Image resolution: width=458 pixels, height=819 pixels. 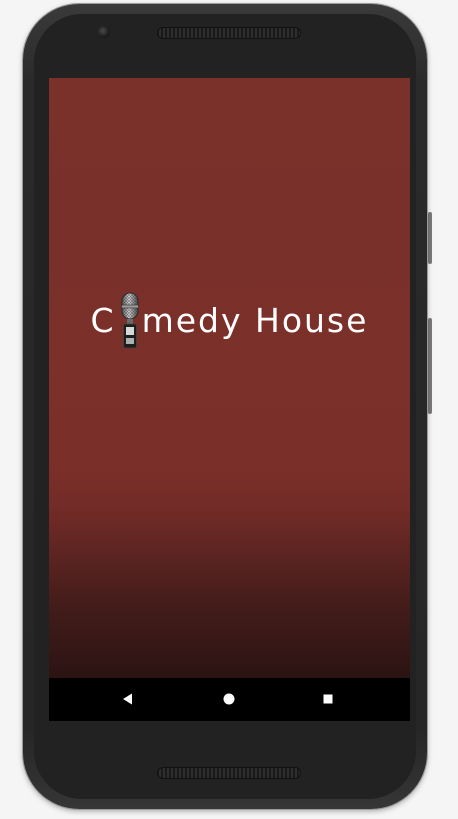 What do you see at coordinates (104, 32) in the screenshot?
I see `front-camera` at bounding box center [104, 32].